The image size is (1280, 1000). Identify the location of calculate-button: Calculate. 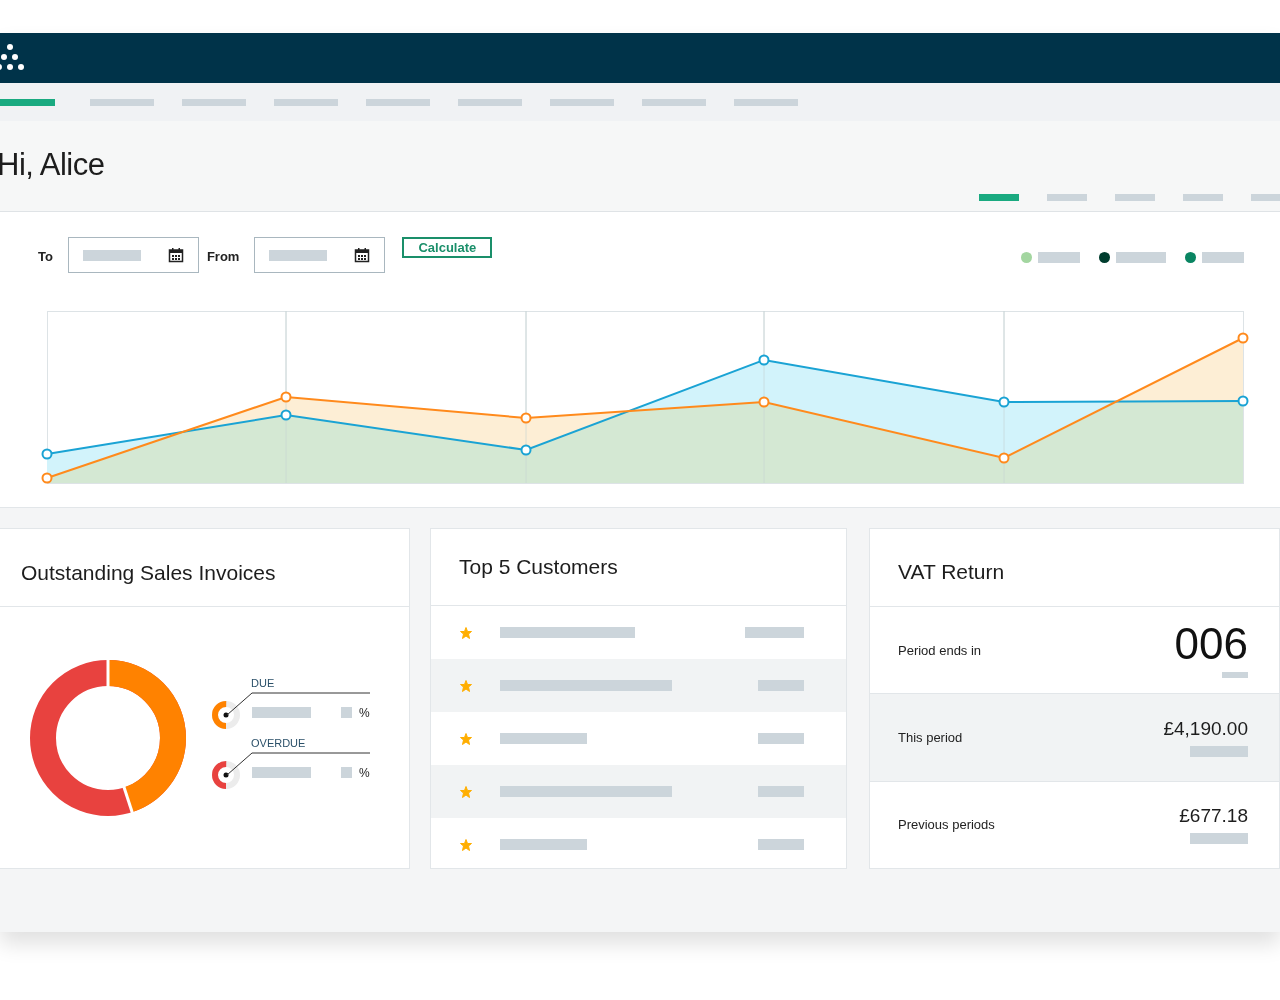
(447, 247).